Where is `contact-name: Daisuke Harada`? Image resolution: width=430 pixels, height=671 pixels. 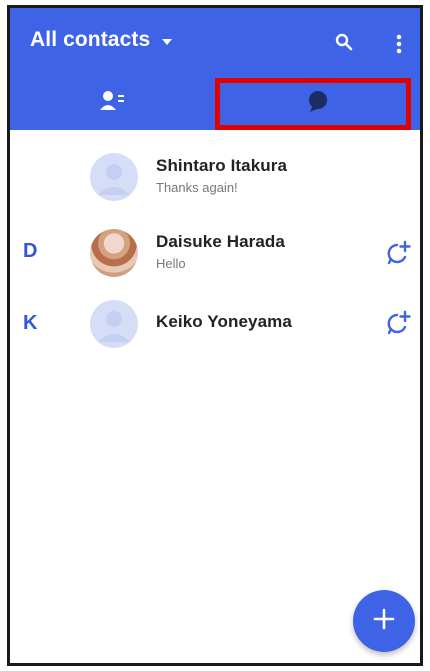
contact-name: Daisuke Harada is located at coordinates (220, 241).